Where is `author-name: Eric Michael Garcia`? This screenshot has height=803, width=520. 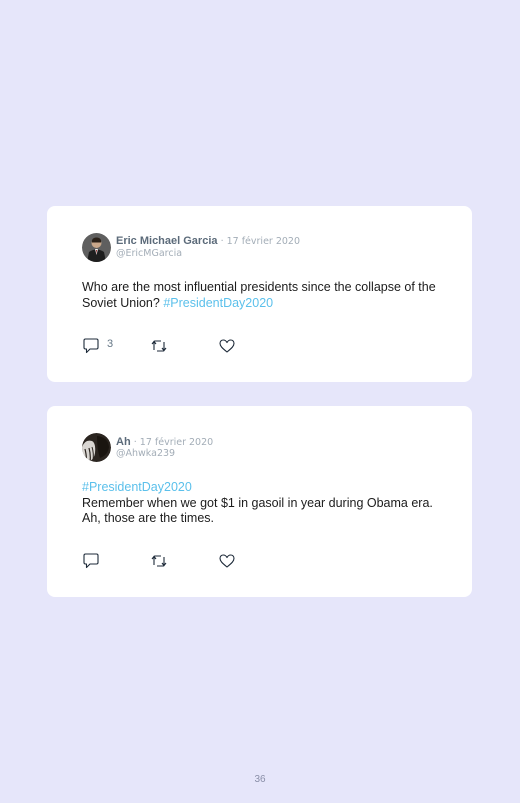 author-name: Eric Michael Garcia is located at coordinates (167, 241).